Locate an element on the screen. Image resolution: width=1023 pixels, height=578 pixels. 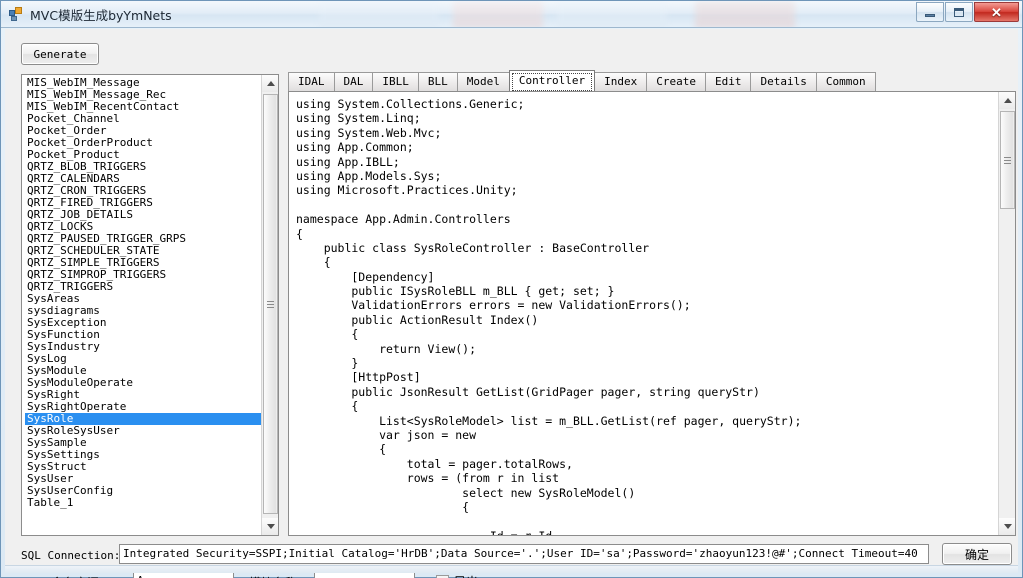
minimize-icon is located at coordinates (930, 15).